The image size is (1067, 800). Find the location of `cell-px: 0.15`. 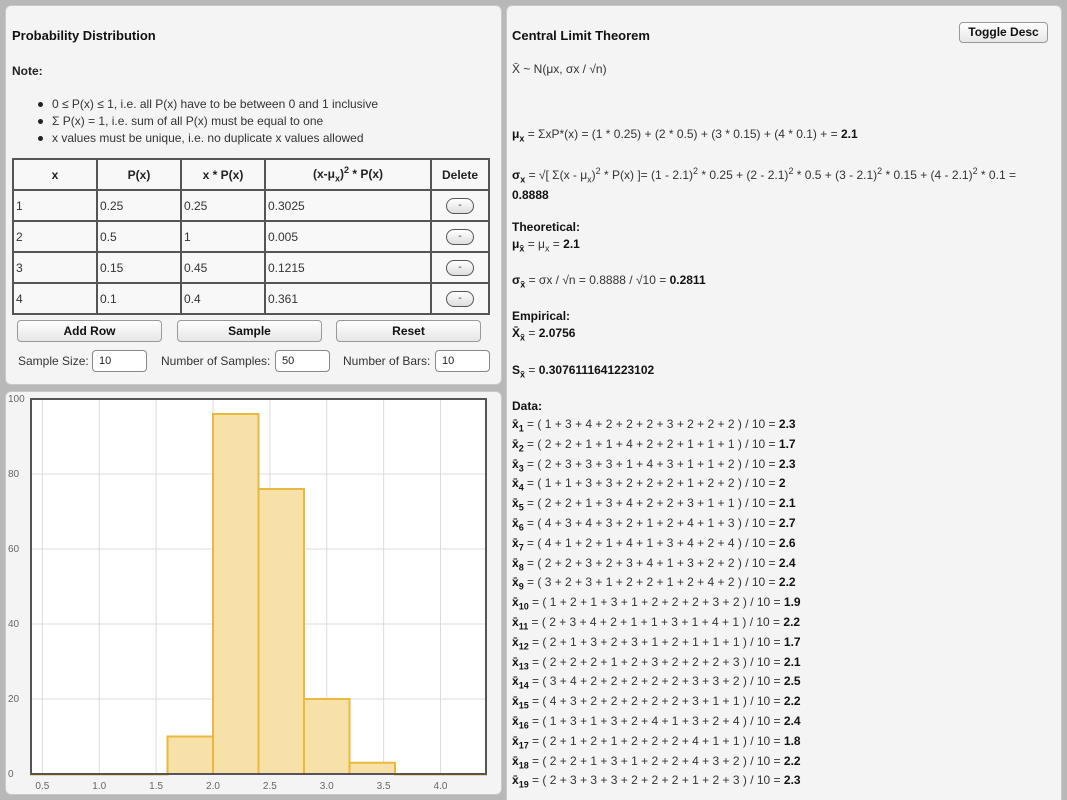

cell-px: 0.15 is located at coordinates (139, 267).